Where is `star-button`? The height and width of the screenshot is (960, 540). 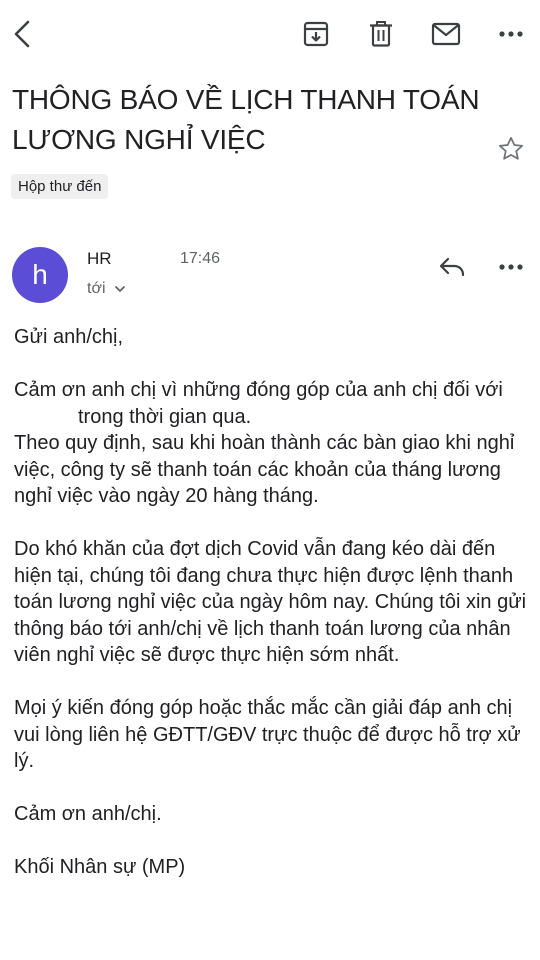 star-button is located at coordinates (511, 149).